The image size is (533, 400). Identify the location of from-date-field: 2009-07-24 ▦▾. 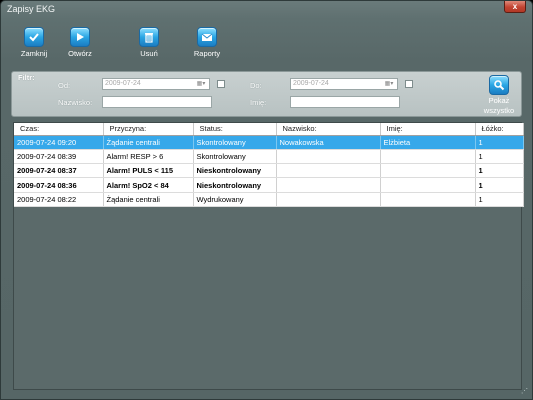
(156, 84).